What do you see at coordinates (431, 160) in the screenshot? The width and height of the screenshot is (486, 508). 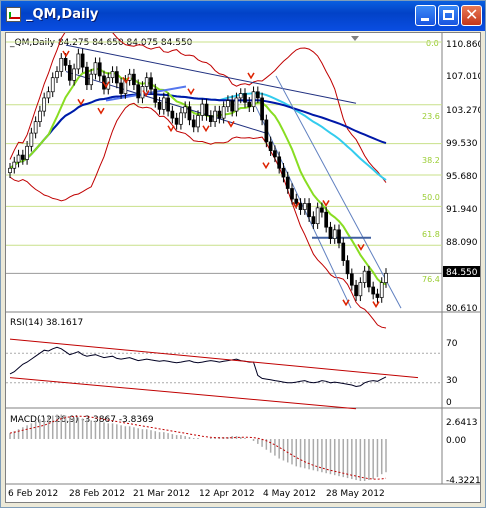 I see `fibo-label: 38.2` at bounding box center [431, 160].